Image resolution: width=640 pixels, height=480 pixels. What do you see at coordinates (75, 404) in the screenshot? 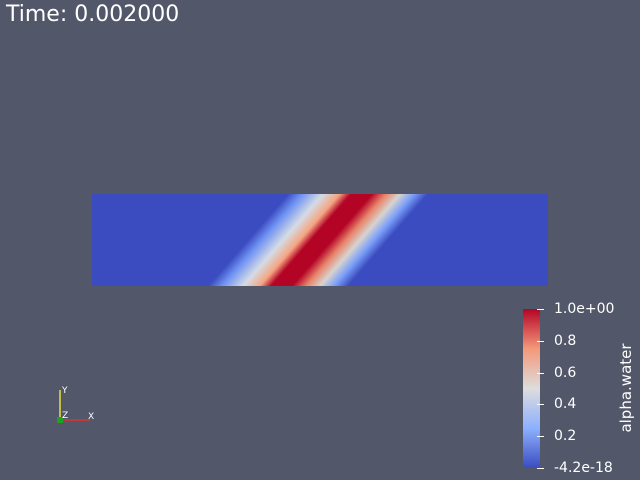
I see `orientation-axes-widget: X Y Z` at bounding box center [75, 404].